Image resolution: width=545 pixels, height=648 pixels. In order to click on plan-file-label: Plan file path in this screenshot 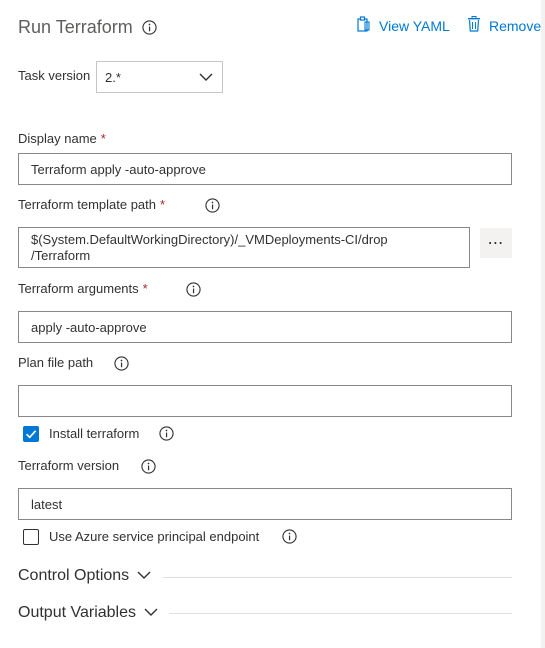, I will do `click(56, 362)`.